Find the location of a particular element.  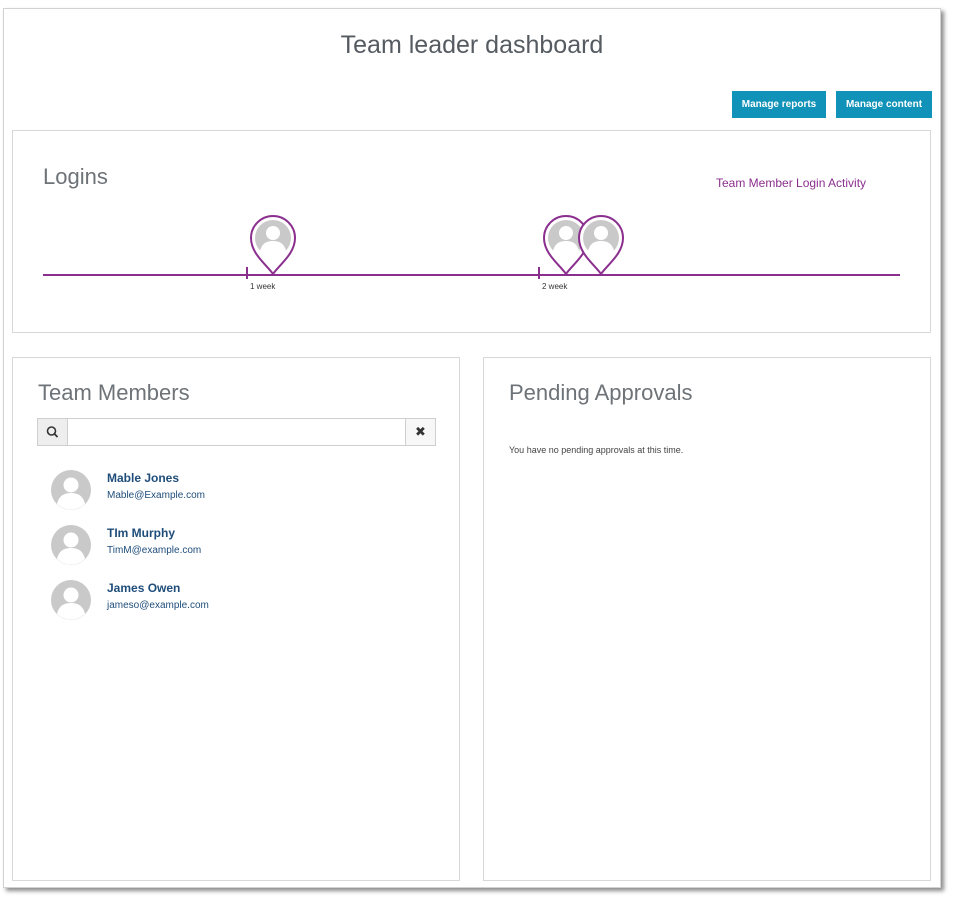

member-name: Mable Jones is located at coordinates (143, 478).